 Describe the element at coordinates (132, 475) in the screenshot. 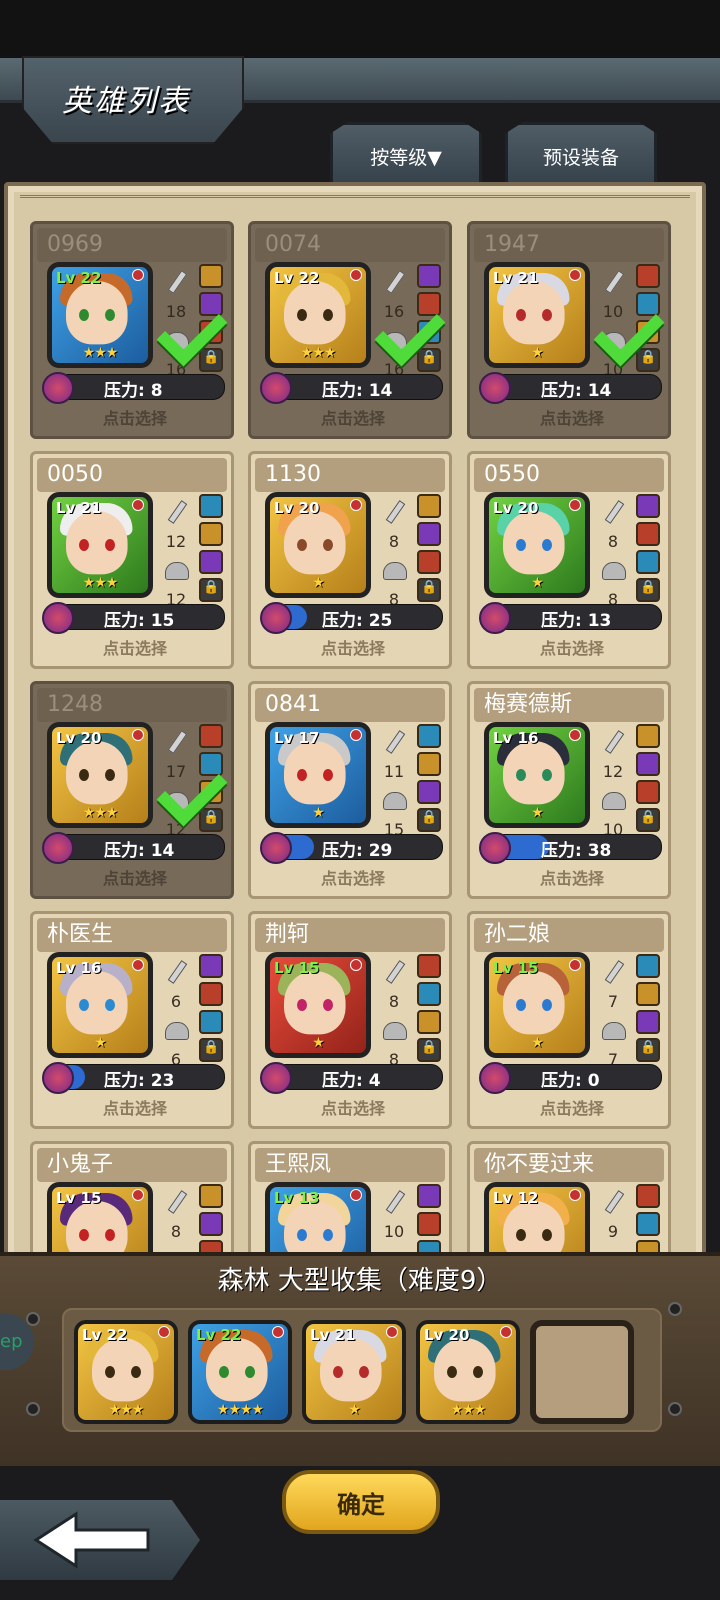

I see `hero-name: 0050` at that location.